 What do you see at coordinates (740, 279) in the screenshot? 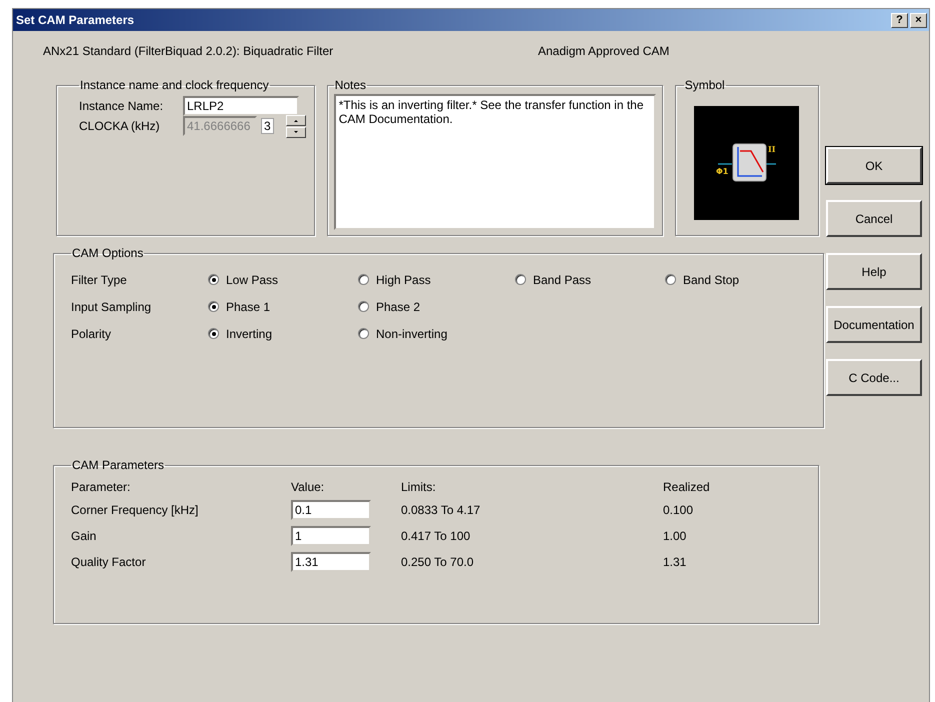
I see `radio-option: Band Stop` at bounding box center [740, 279].